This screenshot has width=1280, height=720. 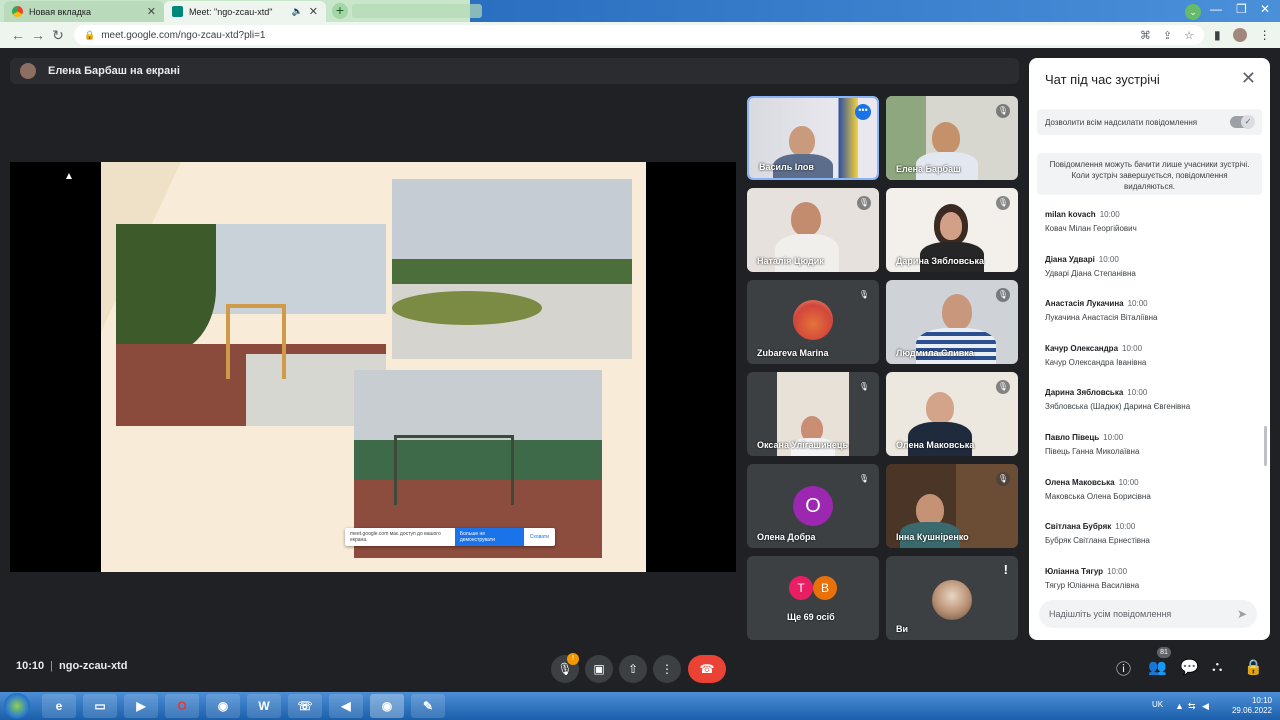 I want to click on tray-arrow-icon: ▲, so click(x=1179, y=706).